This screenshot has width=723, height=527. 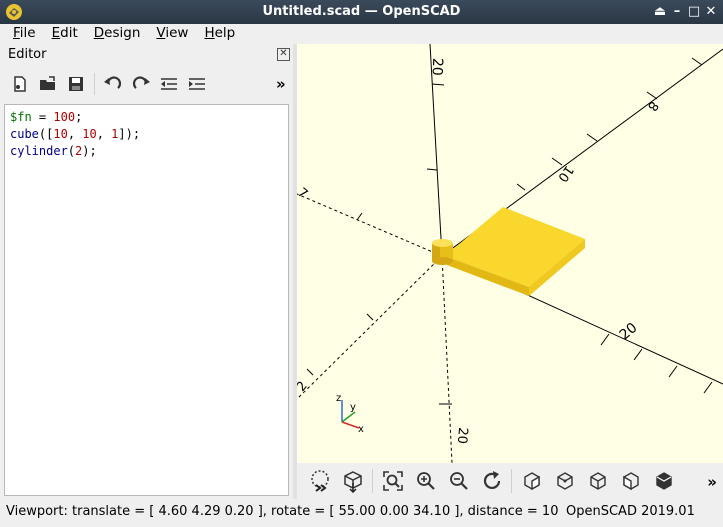 I want to click on neg-x-axis, so click(x=370, y=225).